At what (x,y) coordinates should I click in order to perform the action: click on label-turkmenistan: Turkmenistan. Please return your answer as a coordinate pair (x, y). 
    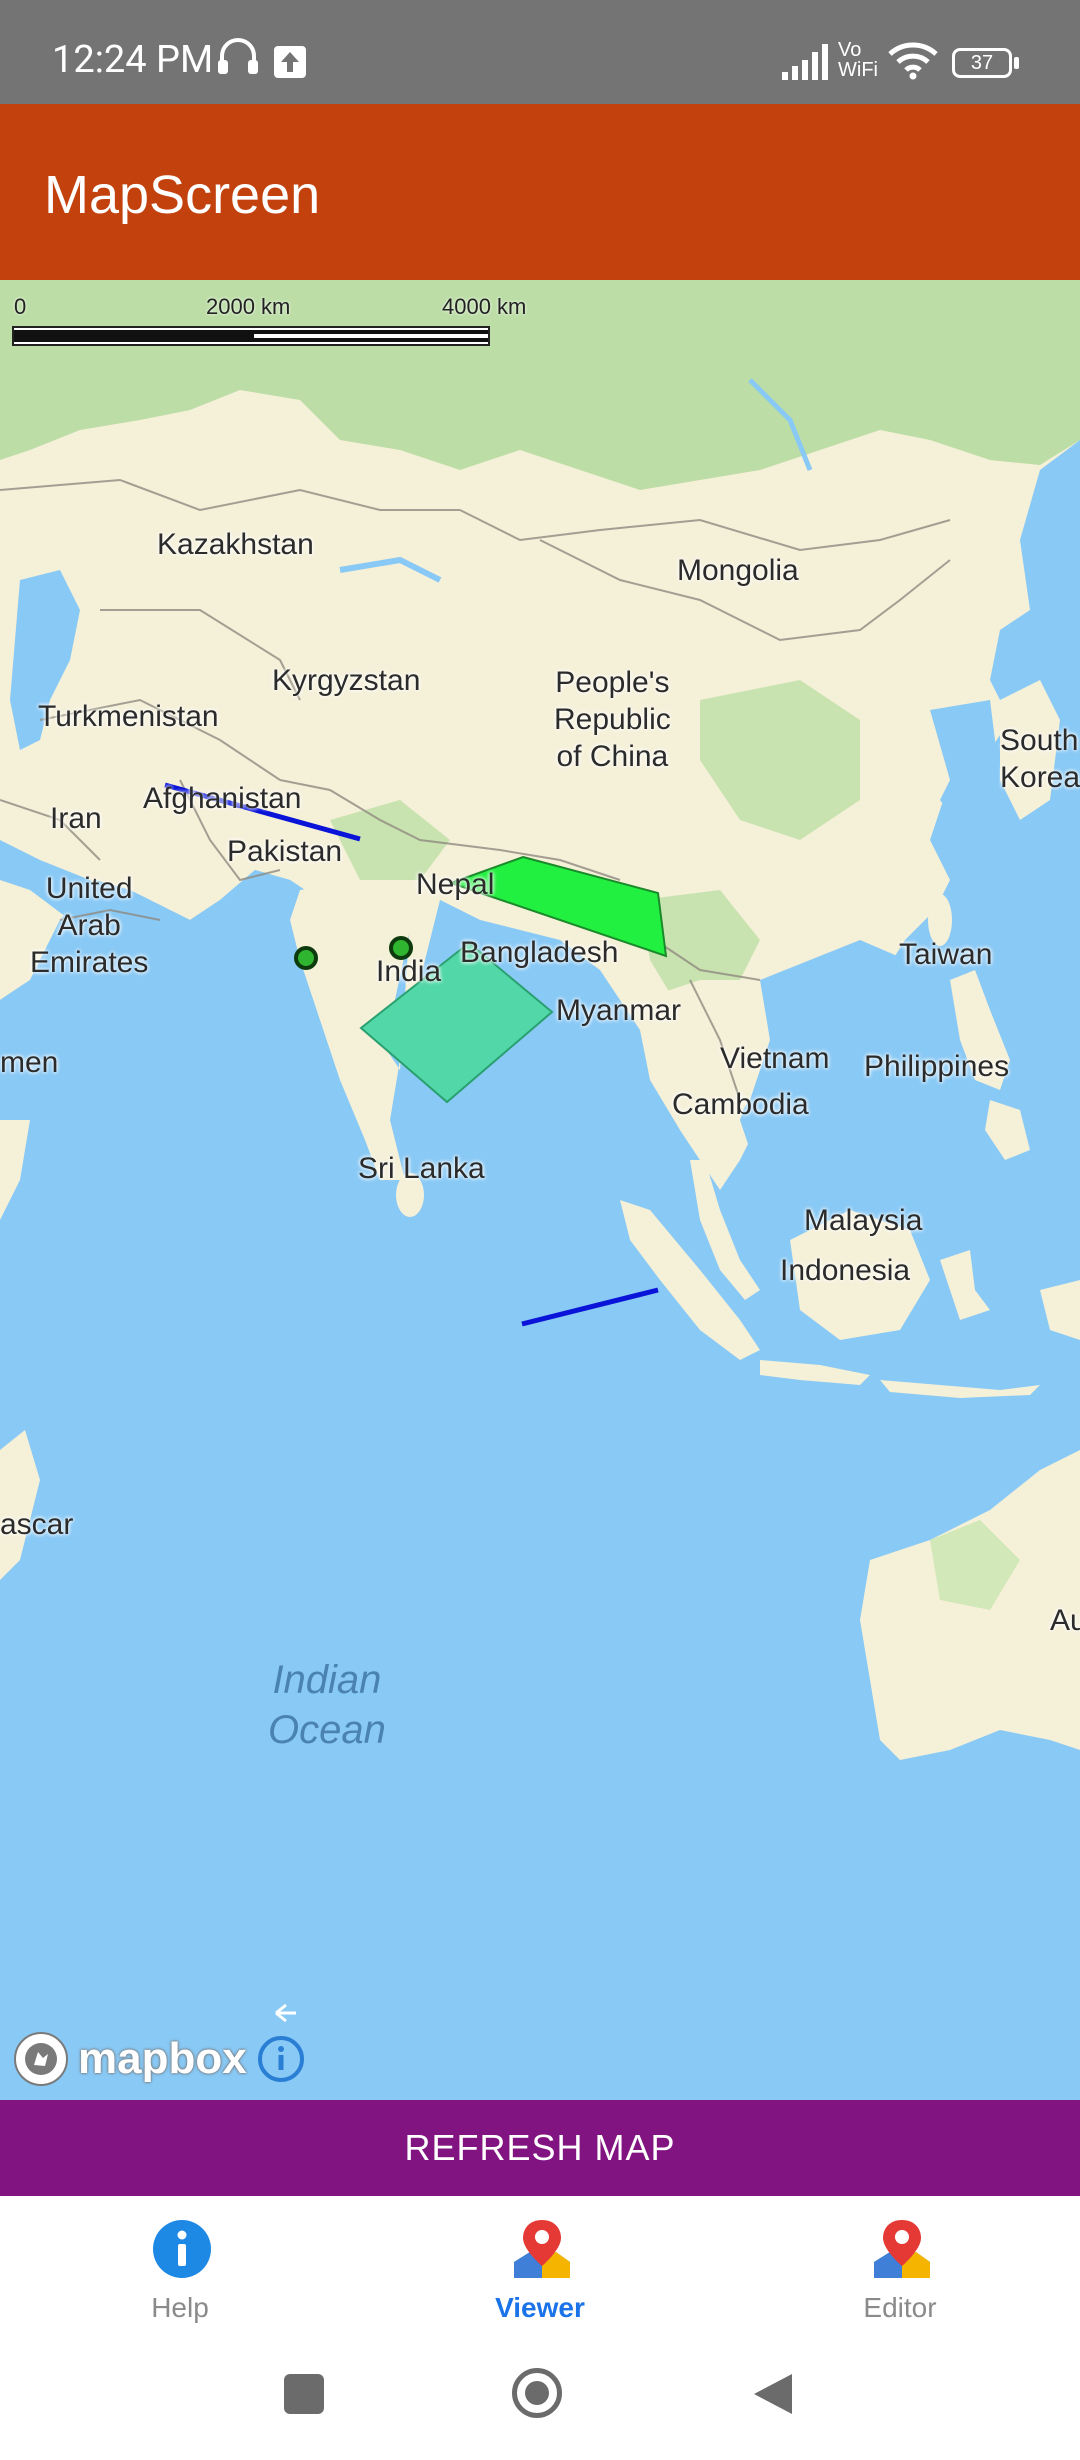
    Looking at the image, I should click on (128, 716).